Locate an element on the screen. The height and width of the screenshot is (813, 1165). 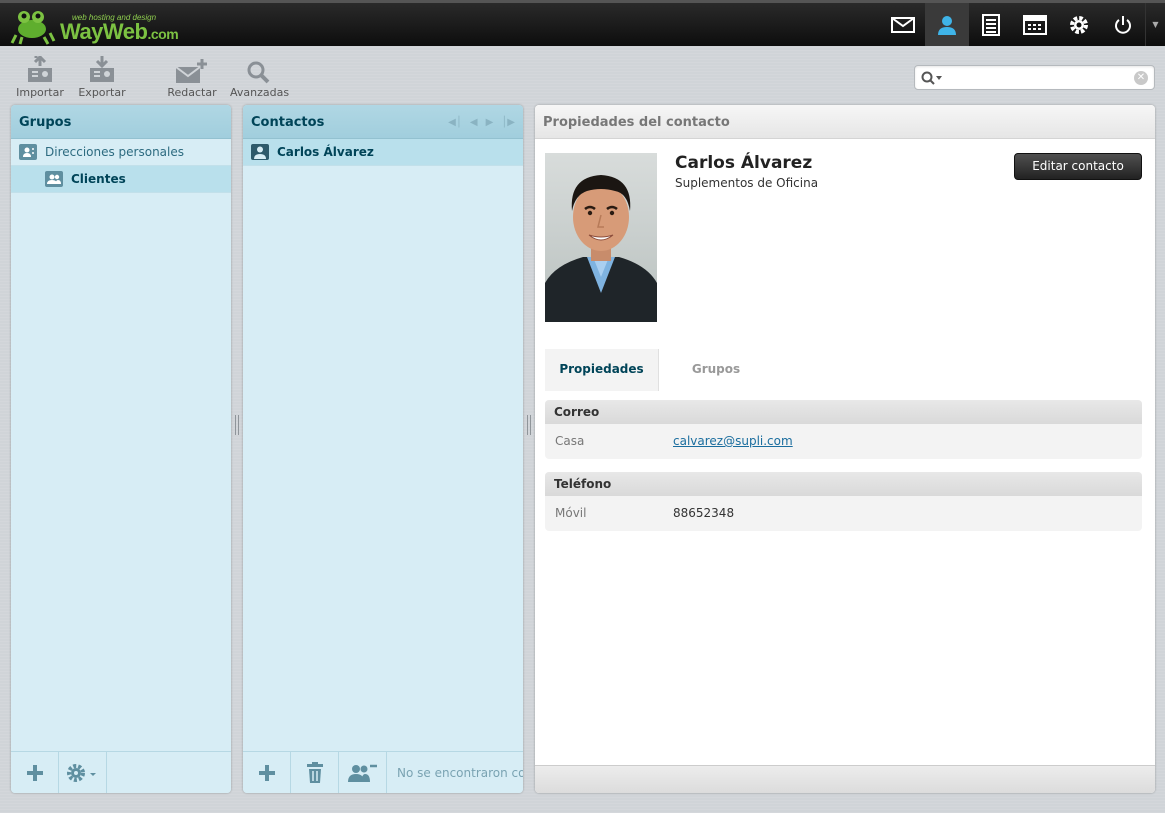
group-label: Clientes is located at coordinates (98, 178).